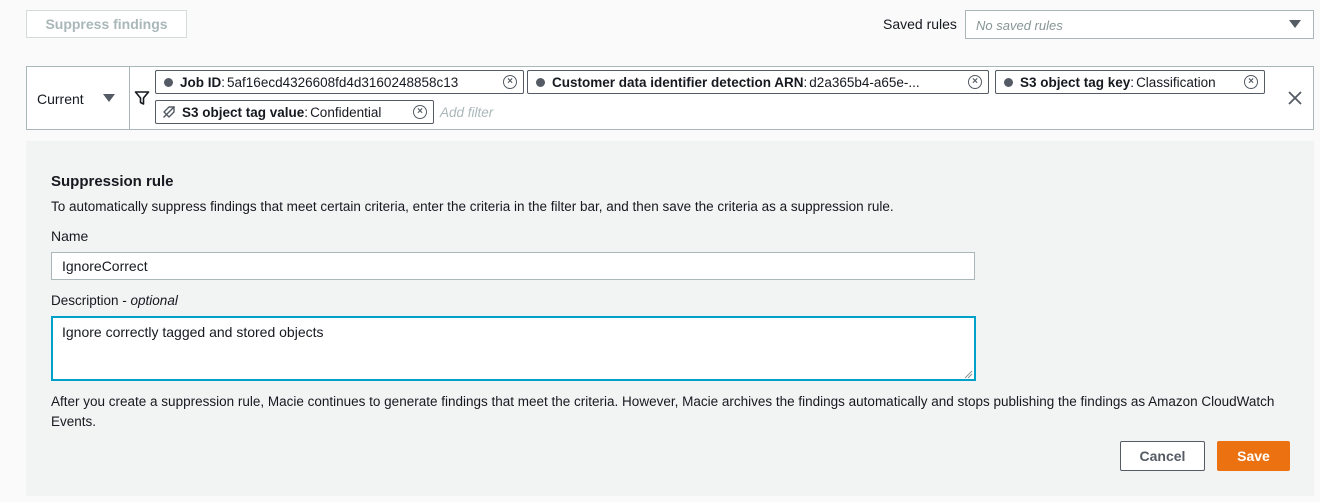 This screenshot has width=1320, height=502. What do you see at coordinates (70, 236) in the screenshot?
I see `name-label: Name` at bounding box center [70, 236].